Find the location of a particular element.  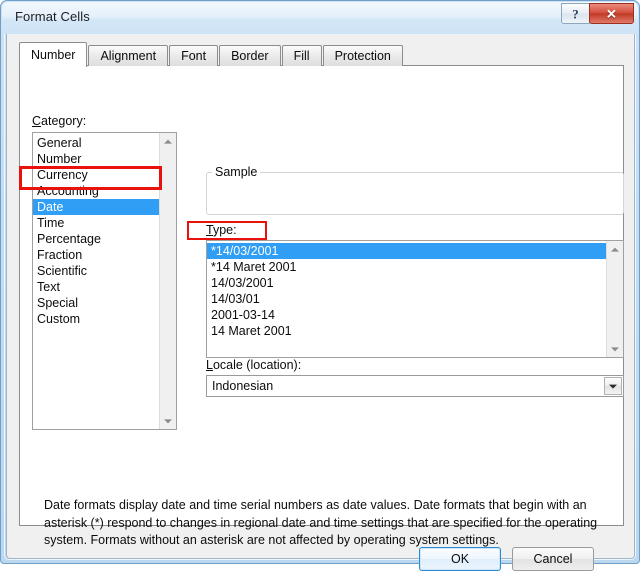

locale-label: Locale (location): is located at coordinates (253, 365).